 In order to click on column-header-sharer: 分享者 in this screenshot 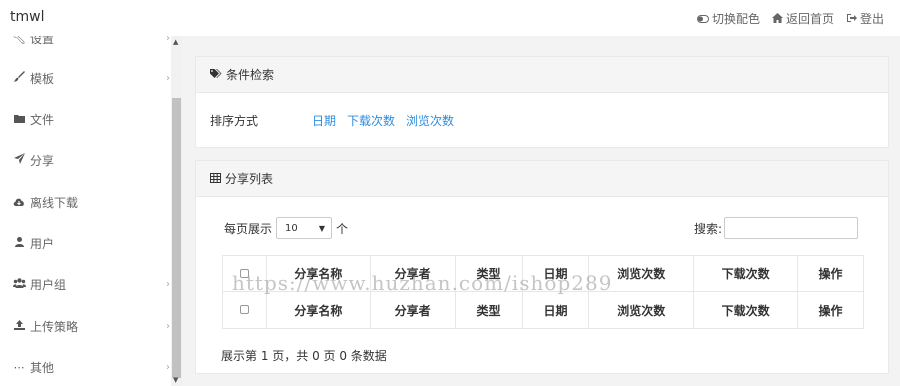, I will do `click(412, 273)`.